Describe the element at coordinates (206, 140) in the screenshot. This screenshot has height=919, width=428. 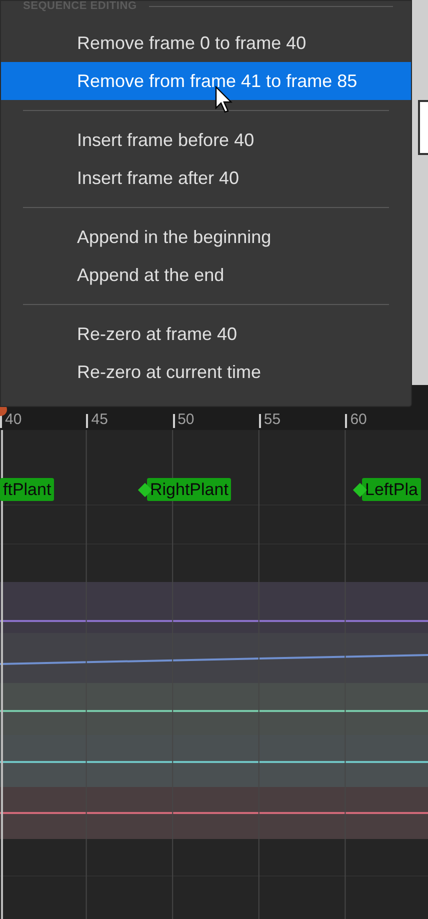
I see `menu-item: Insert frame before 40` at that location.